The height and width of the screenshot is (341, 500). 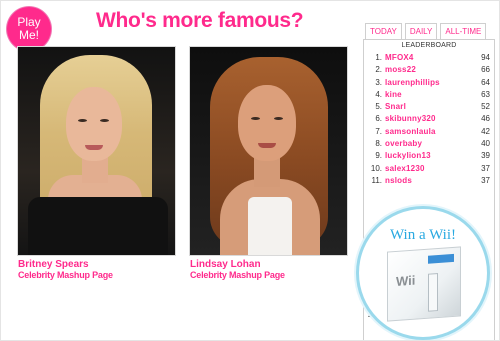 I want to click on leaderboard-username: samsonlaula, so click(x=429, y=132).